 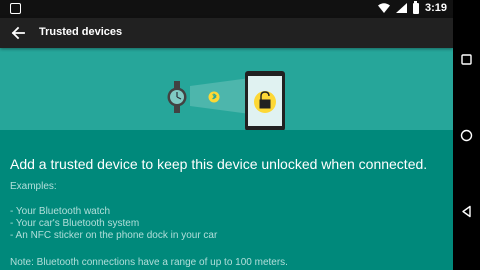 I want to click on status-bar: 3:19, so click(x=226, y=9).